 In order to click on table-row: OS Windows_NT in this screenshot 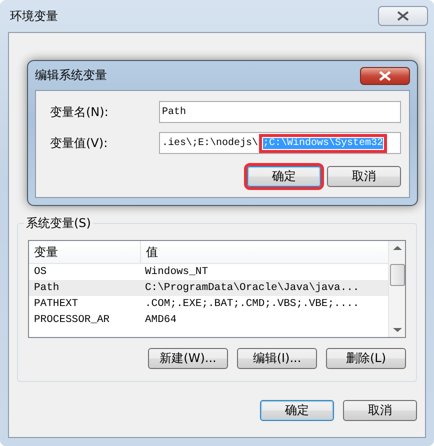, I will do `click(208, 272)`.